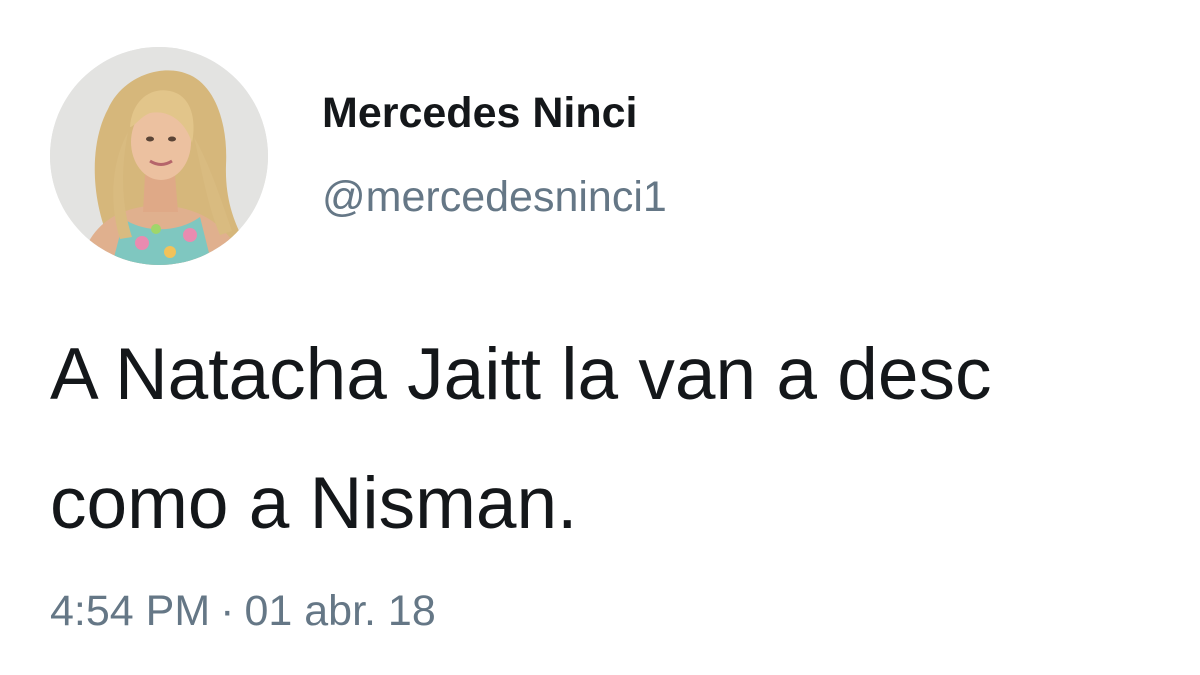  Describe the element at coordinates (479, 113) in the screenshot. I see `display-name: Mercedes Ninci` at that location.